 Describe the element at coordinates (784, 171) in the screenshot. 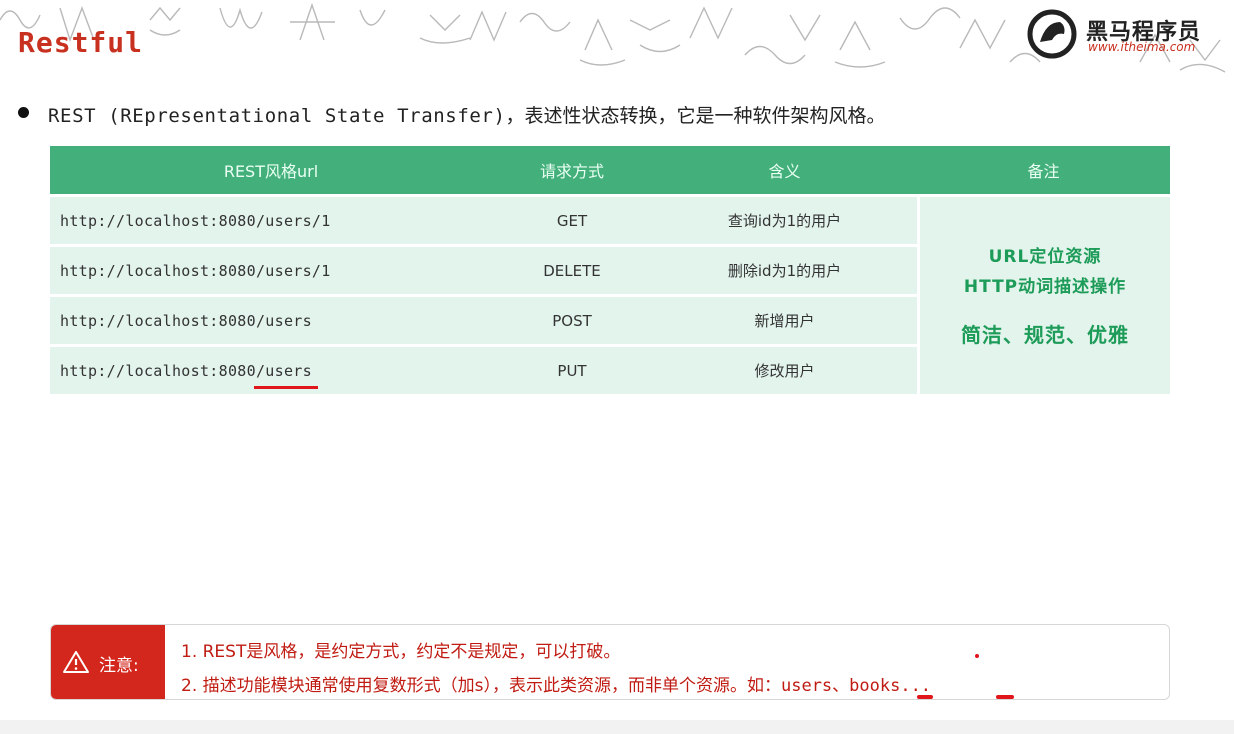

I see `header-meaning: 含义` at that location.